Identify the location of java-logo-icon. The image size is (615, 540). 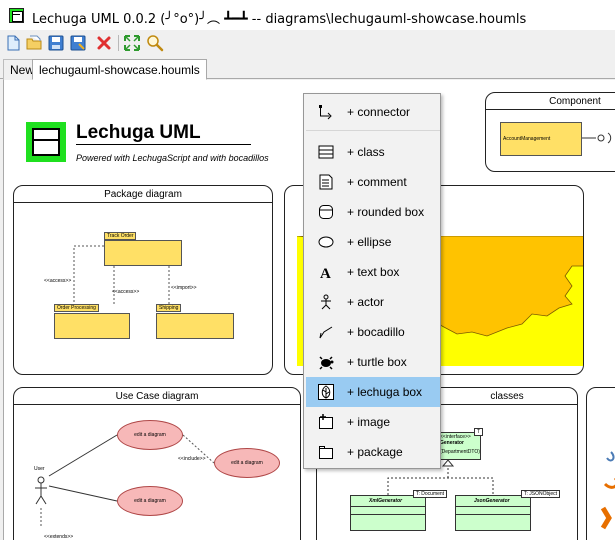
(607, 490).